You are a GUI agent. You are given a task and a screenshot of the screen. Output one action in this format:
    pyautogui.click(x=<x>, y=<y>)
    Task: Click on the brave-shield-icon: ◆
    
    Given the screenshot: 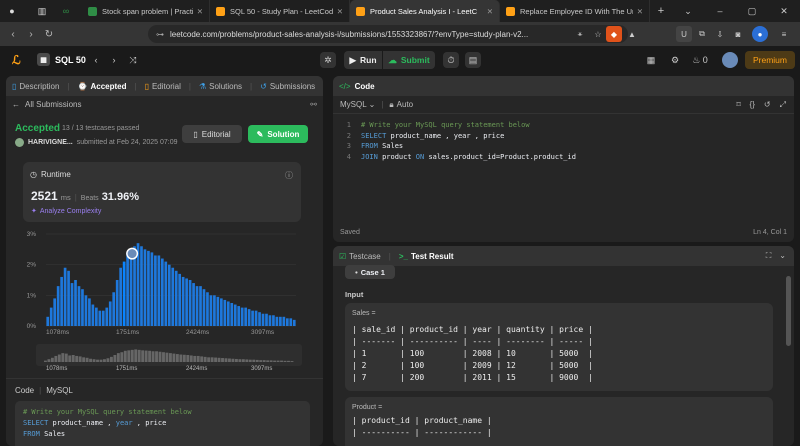 What is the action you would take?
    pyautogui.click(x=614, y=34)
    